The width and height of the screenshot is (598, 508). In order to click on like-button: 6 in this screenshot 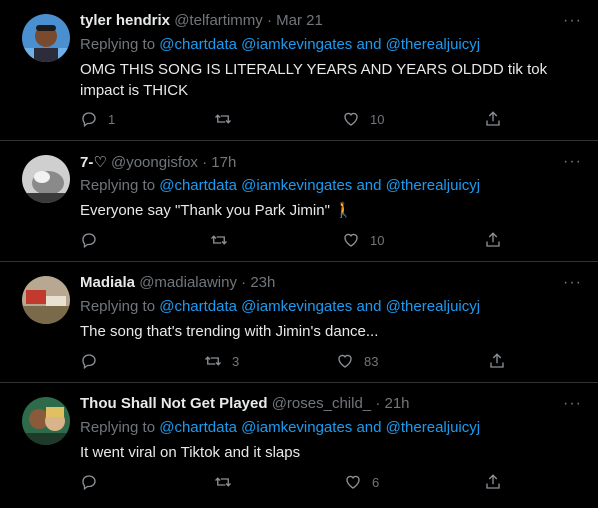, I will do `click(361, 482)`.